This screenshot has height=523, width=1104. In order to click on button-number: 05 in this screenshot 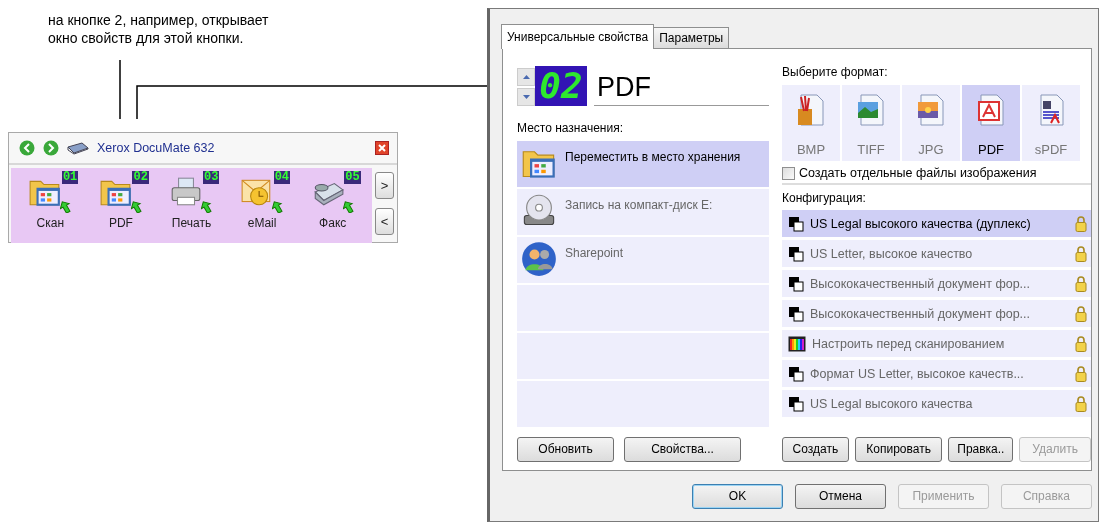, I will do `click(352, 177)`.